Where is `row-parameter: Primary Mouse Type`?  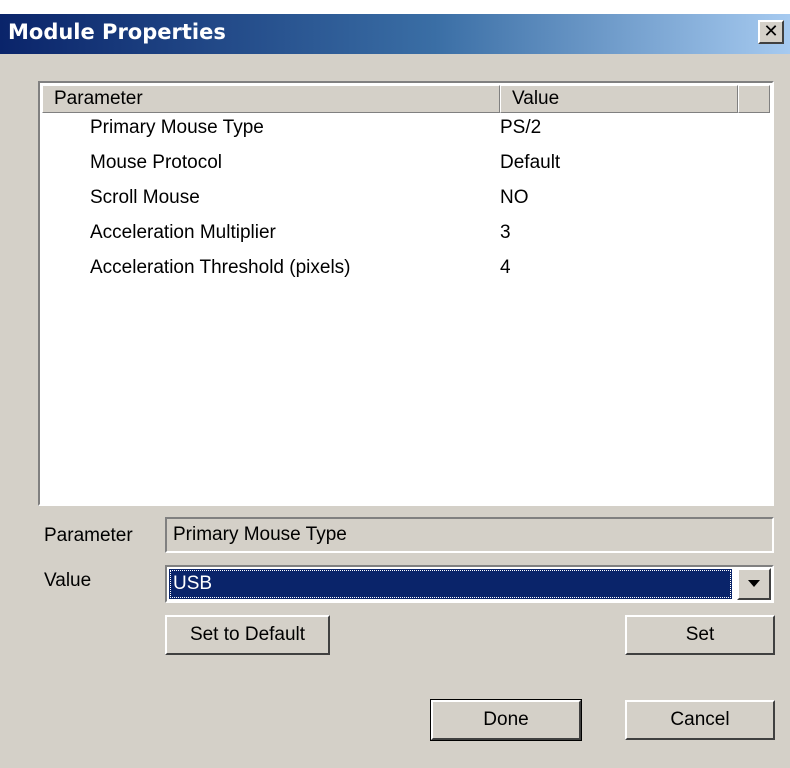
row-parameter: Primary Mouse Type is located at coordinates (177, 127).